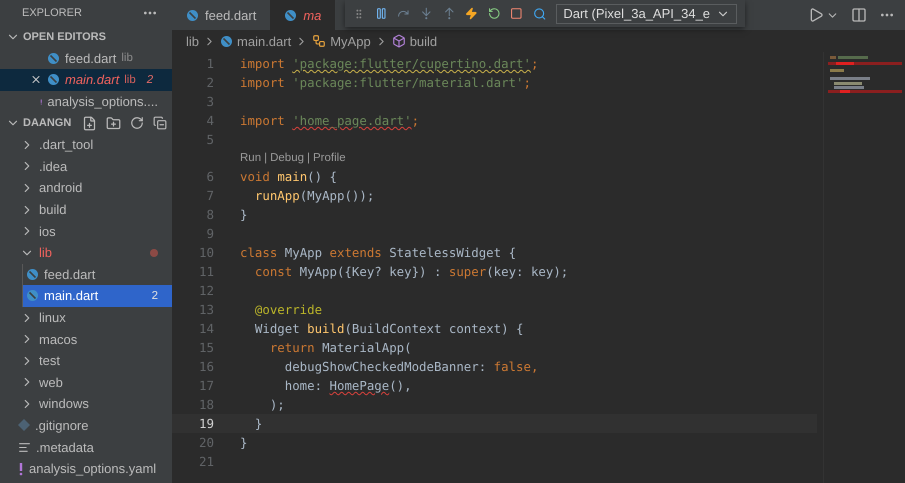 This screenshot has width=905, height=483. What do you see at coordinates (411, 366) in the screenshot?
I see `code-line: debugShowCheckedModeBanner: false,` at bounding box center [411, 366].